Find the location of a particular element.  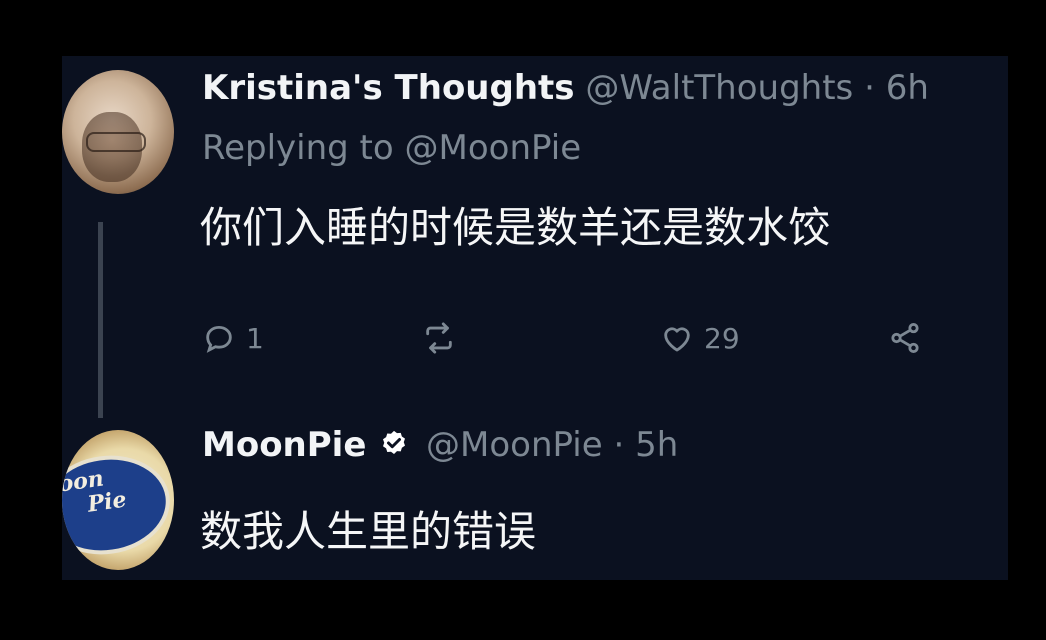

thread-connector-line is located at coordinates (100, 320).